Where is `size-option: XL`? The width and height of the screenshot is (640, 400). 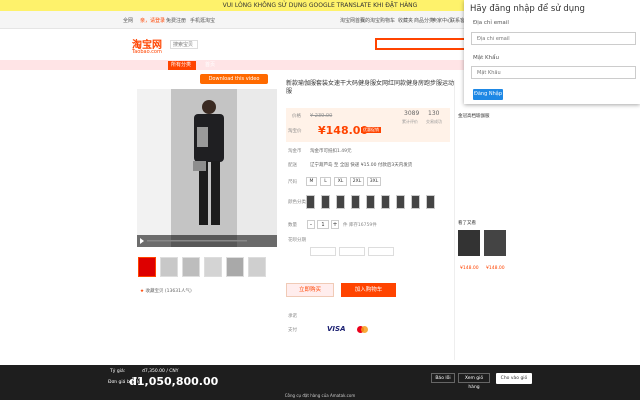 size-option: XL is located at coordinates (340, 181).